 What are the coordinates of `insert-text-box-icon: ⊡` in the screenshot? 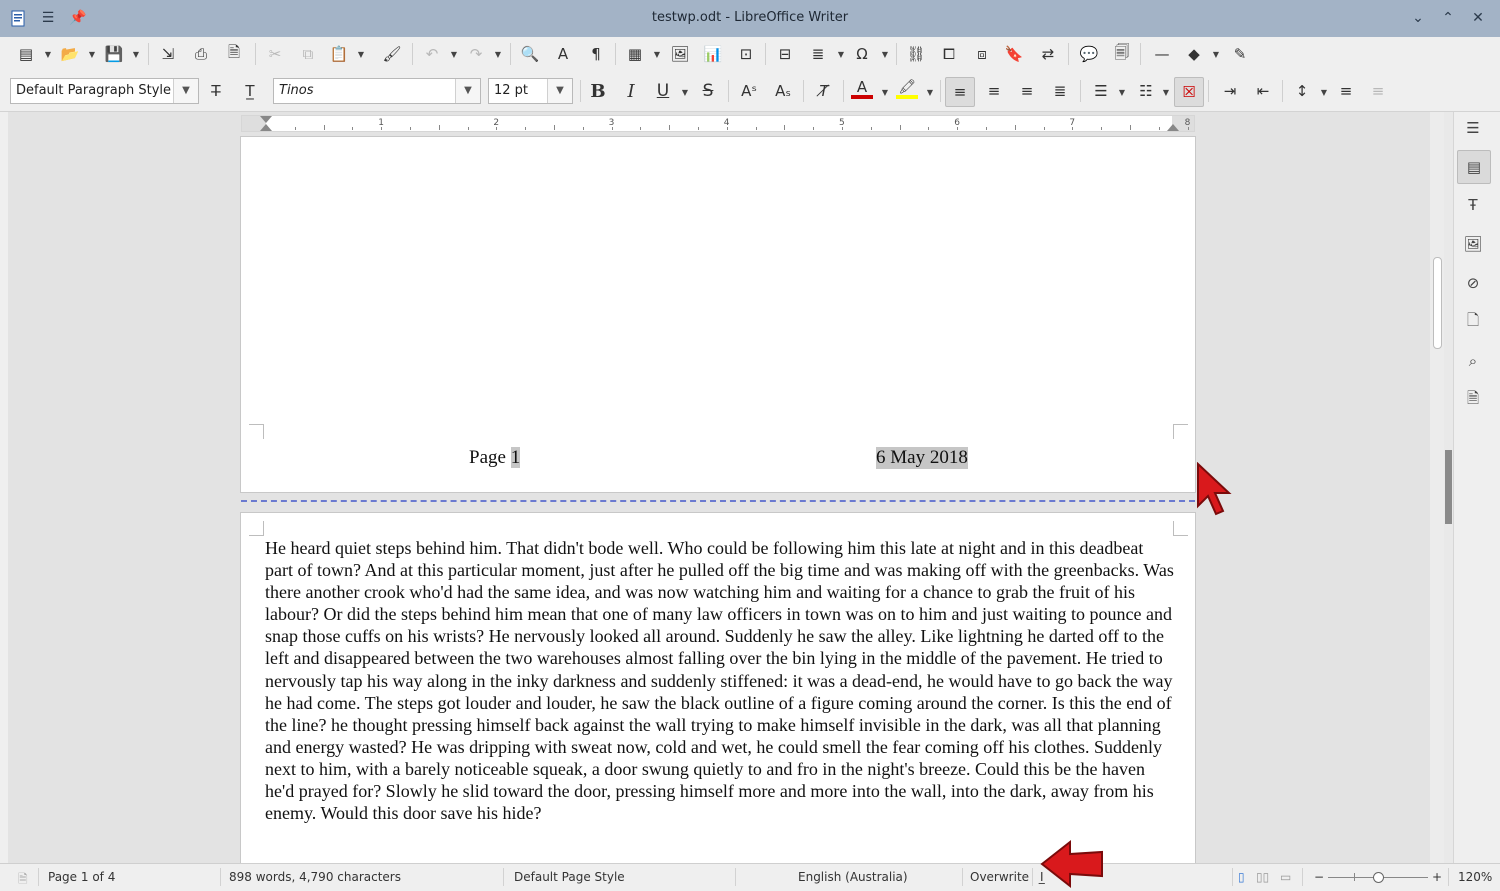 It's located at (746, 54).